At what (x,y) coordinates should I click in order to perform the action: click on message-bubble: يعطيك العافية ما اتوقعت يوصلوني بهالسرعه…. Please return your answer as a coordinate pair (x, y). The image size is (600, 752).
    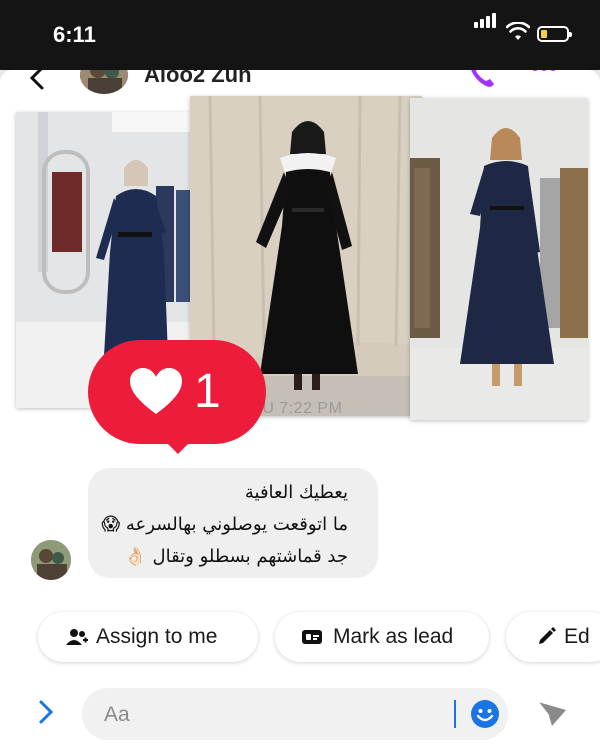
    Looking at the image, I should click on (233, 523).